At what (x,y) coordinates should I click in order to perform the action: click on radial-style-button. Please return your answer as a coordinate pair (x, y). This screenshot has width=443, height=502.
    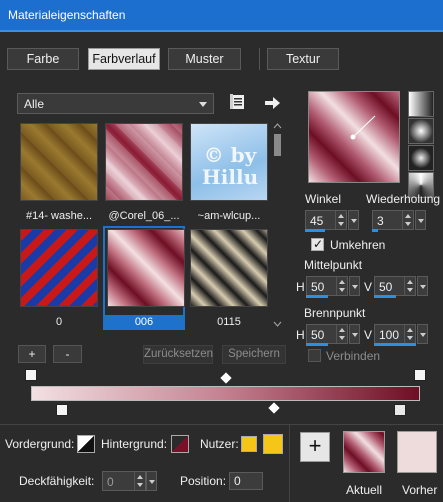
    Looking at the image, I should click on (421, 158).